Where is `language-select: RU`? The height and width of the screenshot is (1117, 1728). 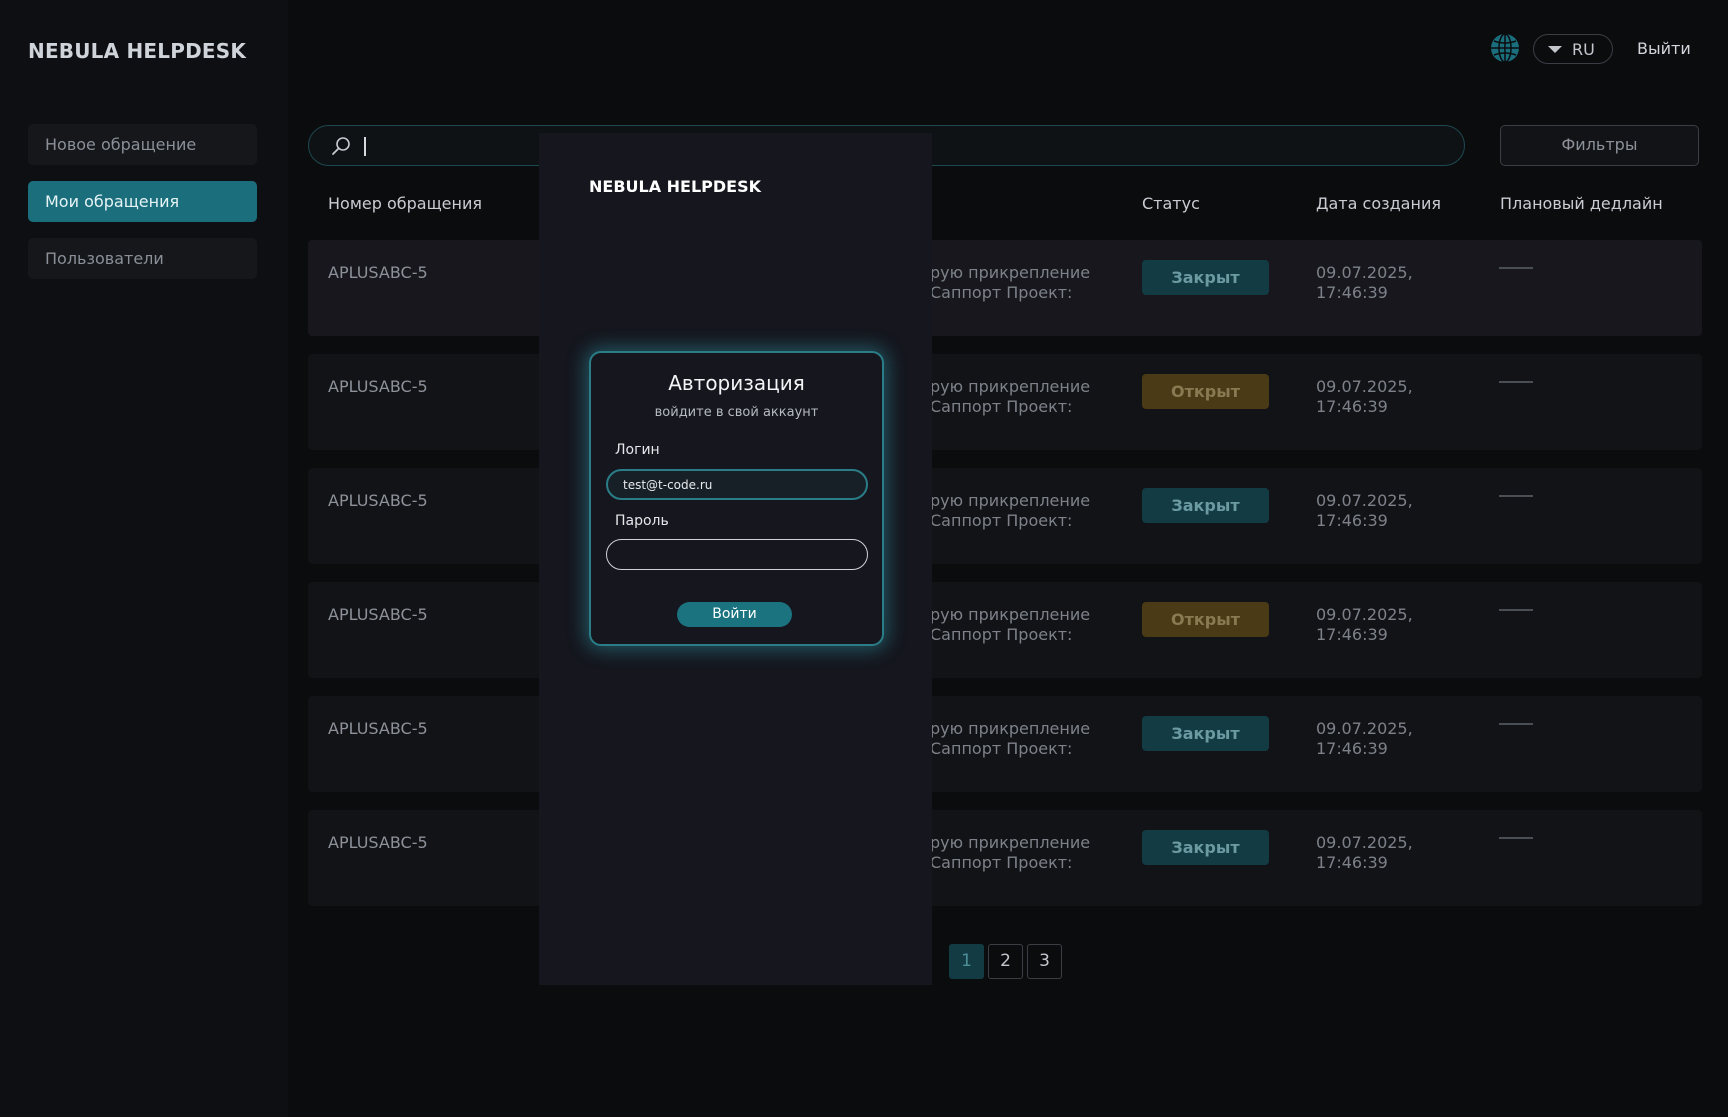 language-select: RU is located at coordinates (1573, 49).